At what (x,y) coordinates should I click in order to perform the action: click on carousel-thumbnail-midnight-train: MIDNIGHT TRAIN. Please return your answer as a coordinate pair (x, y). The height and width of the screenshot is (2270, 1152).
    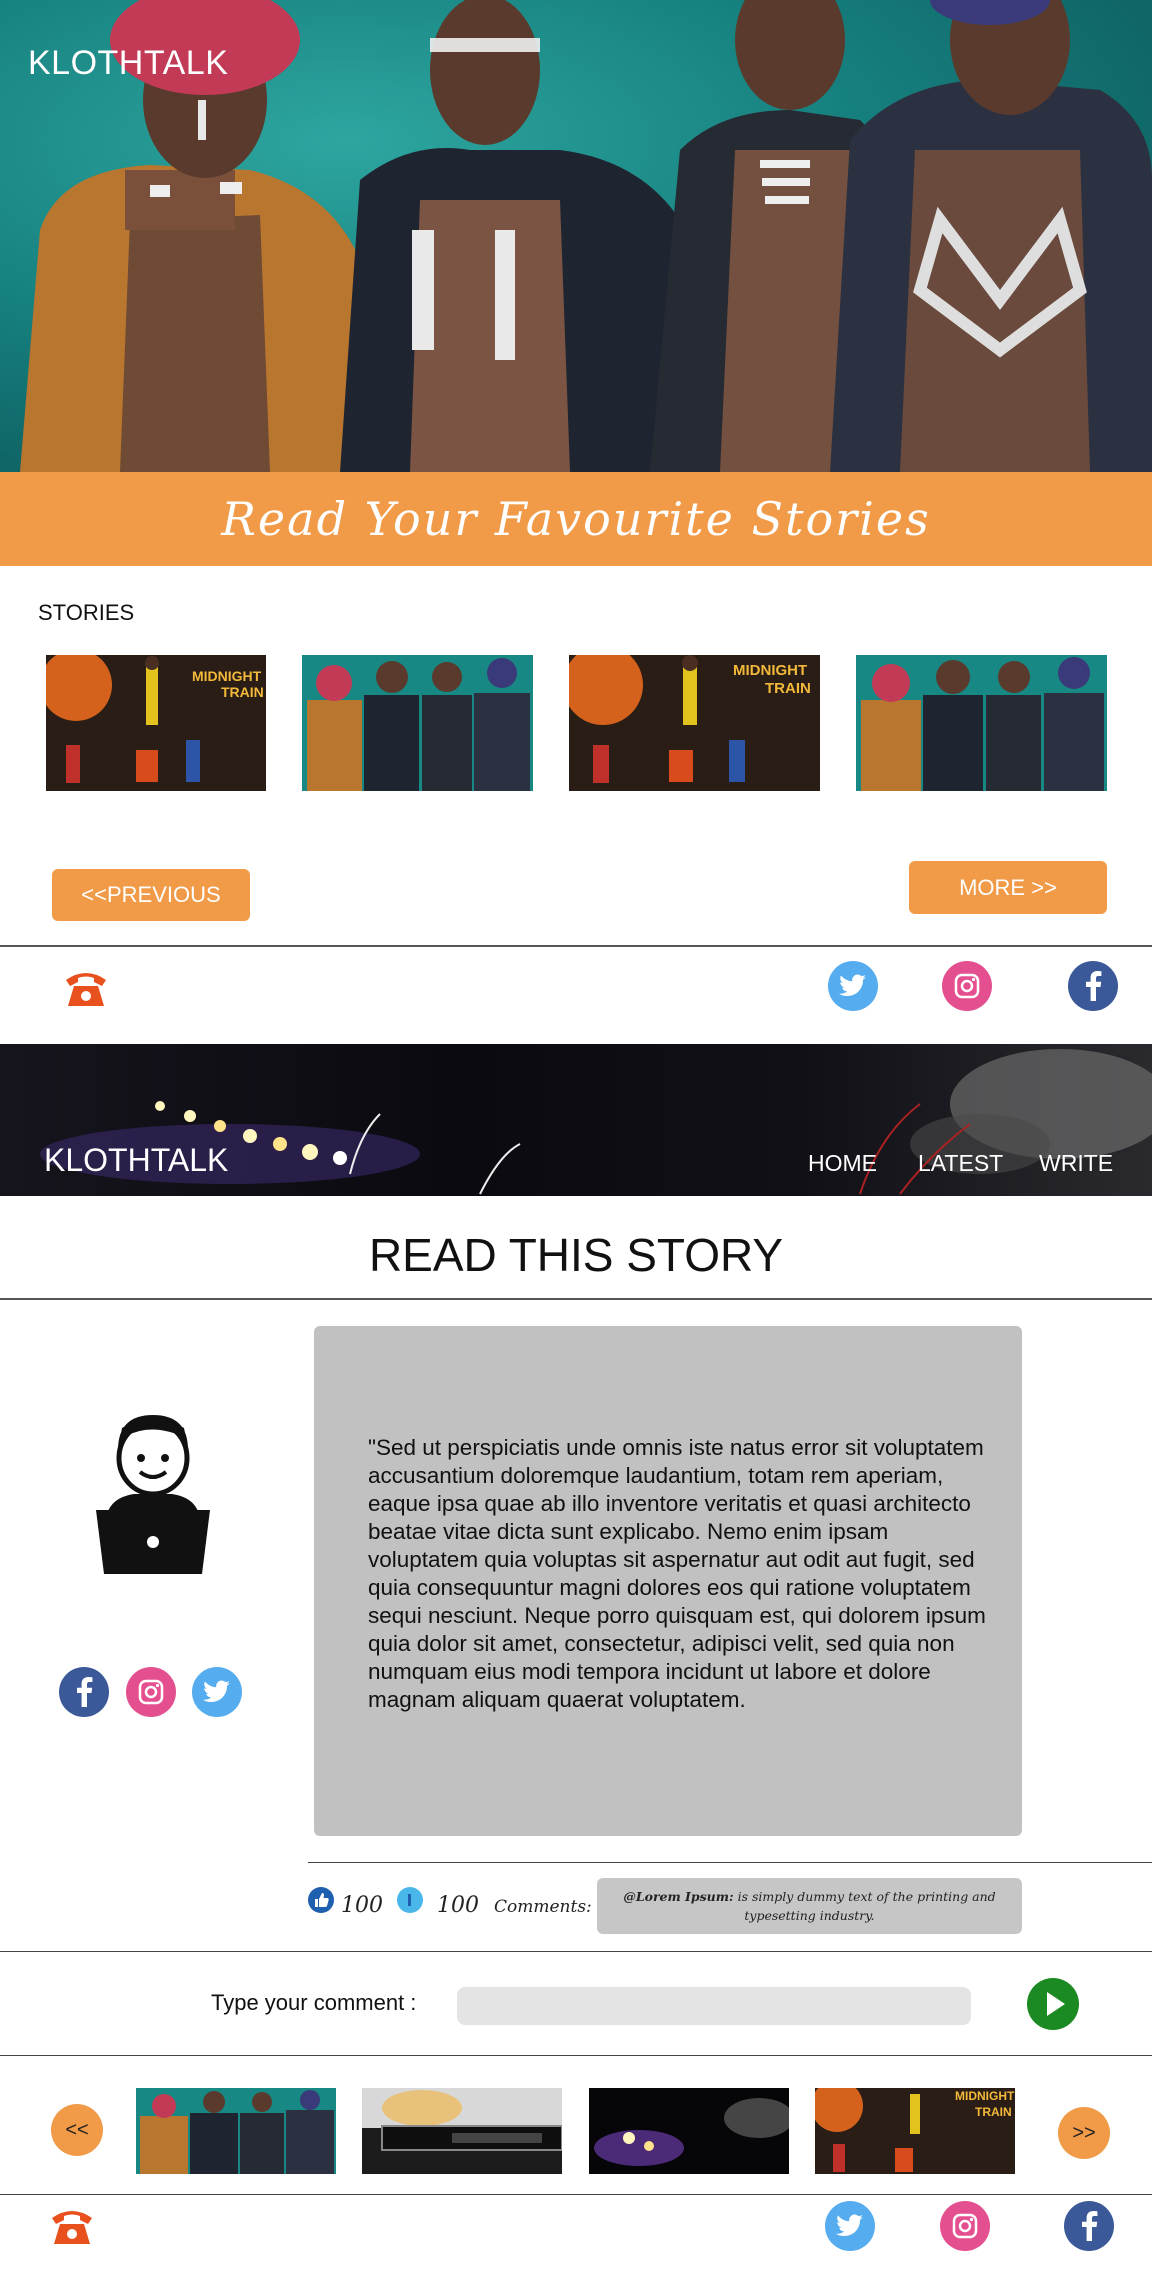
    Looking at the image, I should click on (915, 2131).